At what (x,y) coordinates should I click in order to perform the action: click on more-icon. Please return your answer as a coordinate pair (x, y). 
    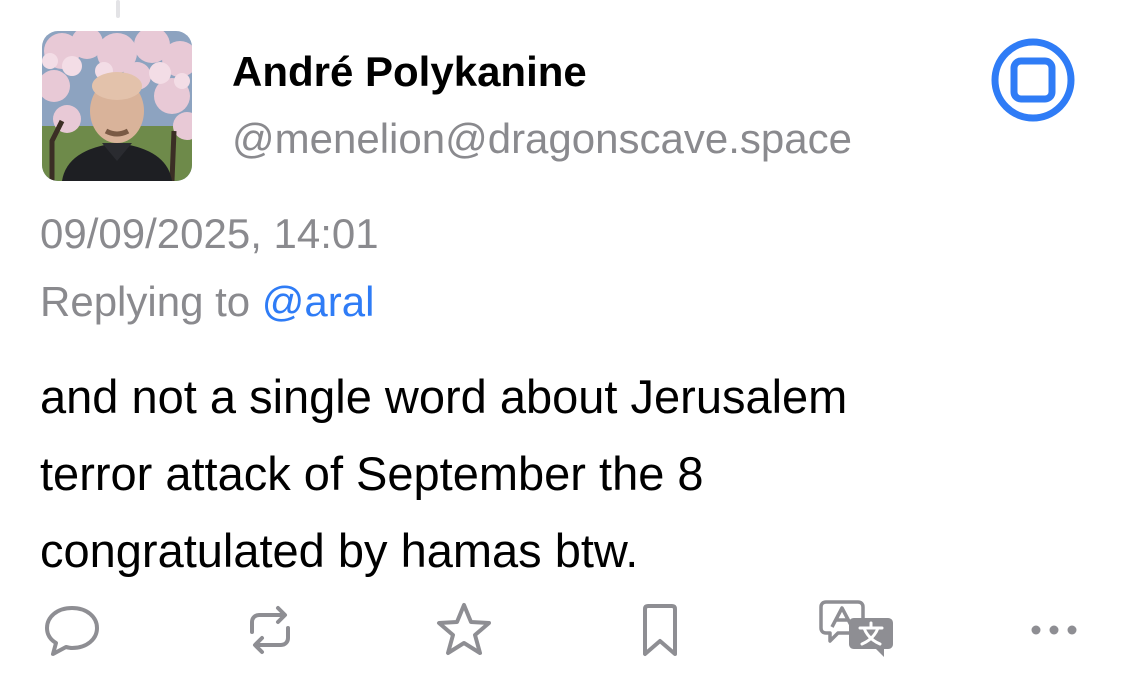
    Looking at the image, I should click on (1054, 630).